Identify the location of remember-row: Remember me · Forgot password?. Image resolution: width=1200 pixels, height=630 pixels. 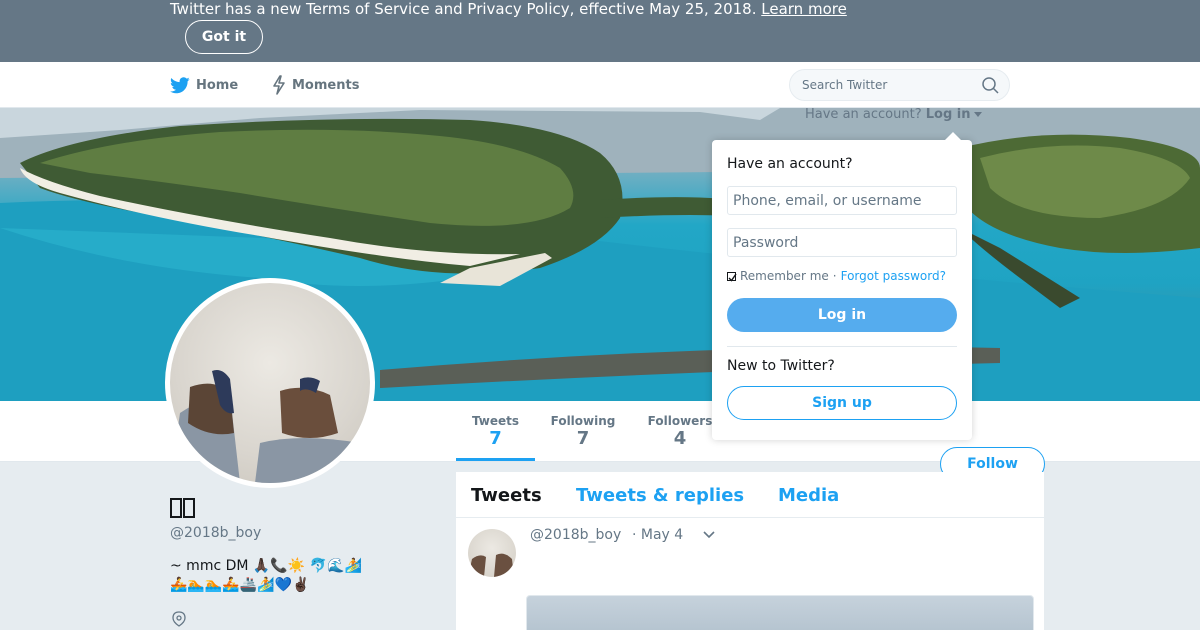
(836, 276).